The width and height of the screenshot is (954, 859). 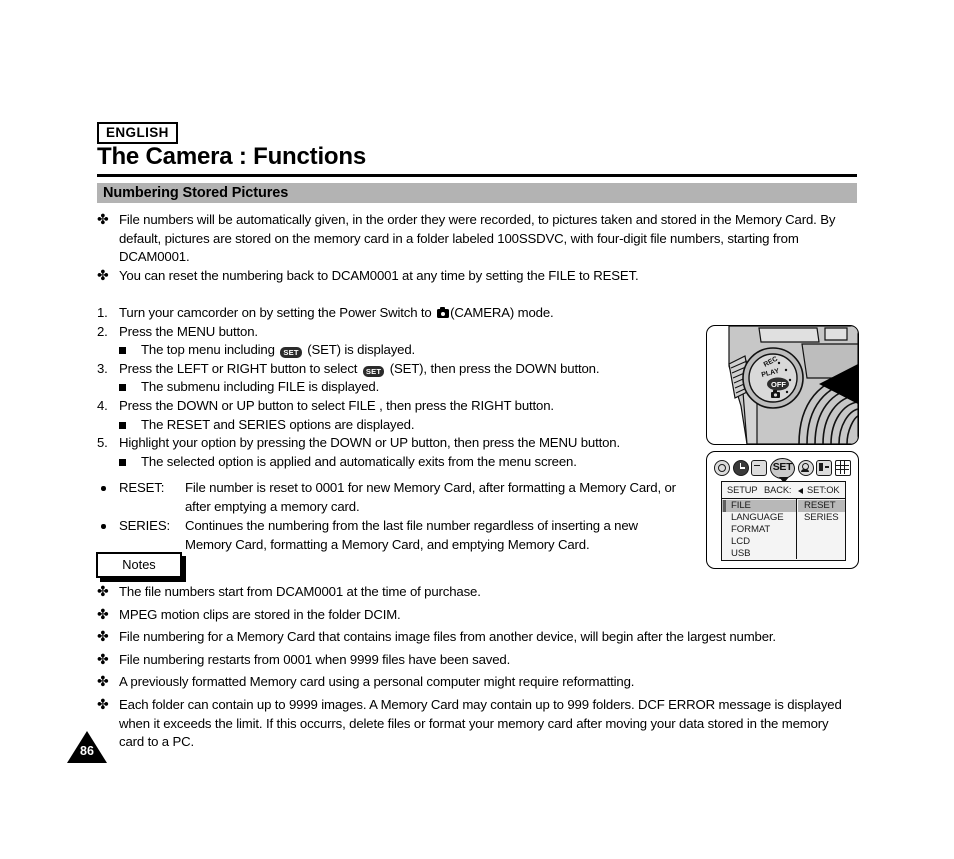 What do you see at coordinates (778, 490) in the screenshot?
I see `osd-back-label: BACK:` at bounding box center [778, 490].